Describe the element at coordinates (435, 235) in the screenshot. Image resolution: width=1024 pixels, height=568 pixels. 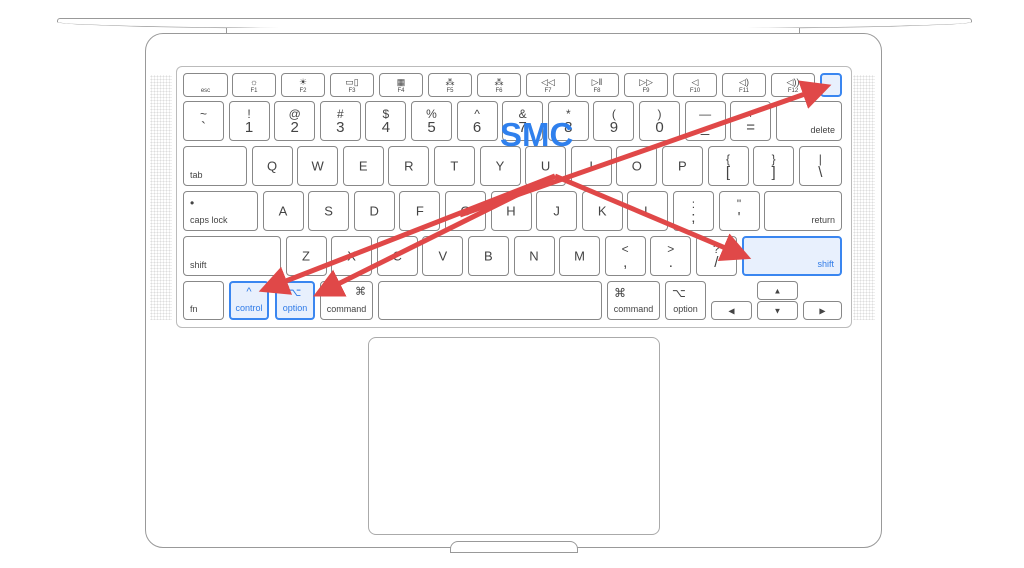
I see `arrow-to-option-key` at that location.